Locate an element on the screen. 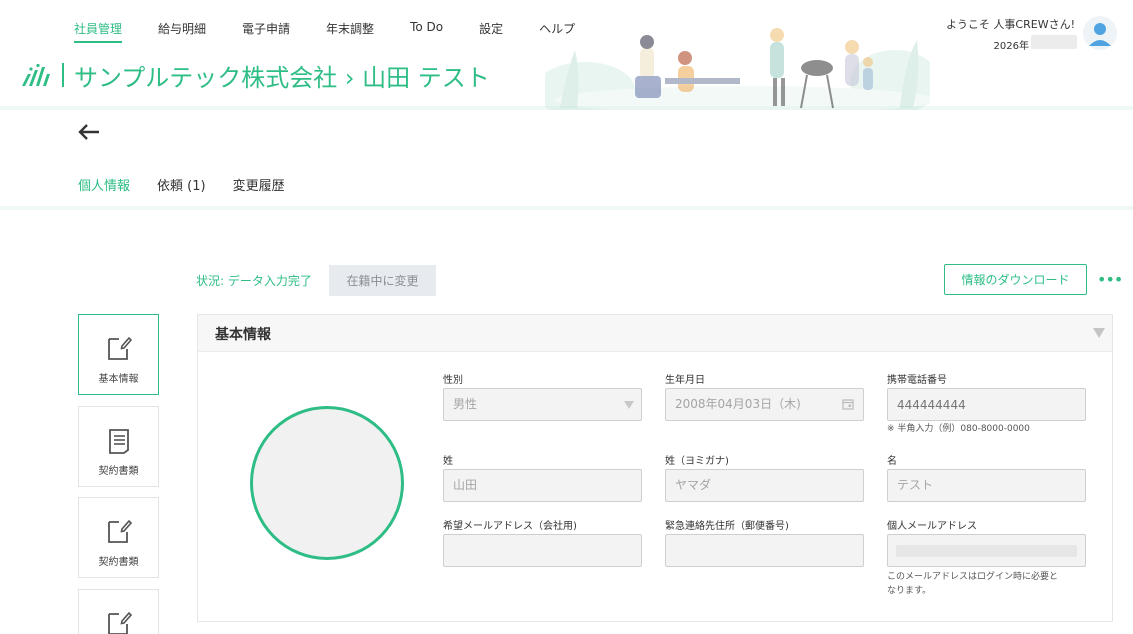 The image size is (1133, 634). dropdown-caret-icon is located at coordinates (629, 405).